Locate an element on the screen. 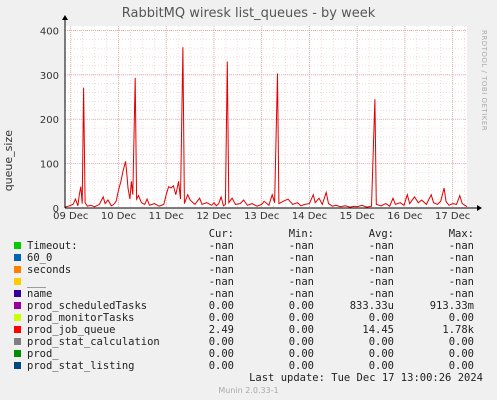  legend-row: ___ -nan -nan -nan -nan is located at coordinates (249, 282).